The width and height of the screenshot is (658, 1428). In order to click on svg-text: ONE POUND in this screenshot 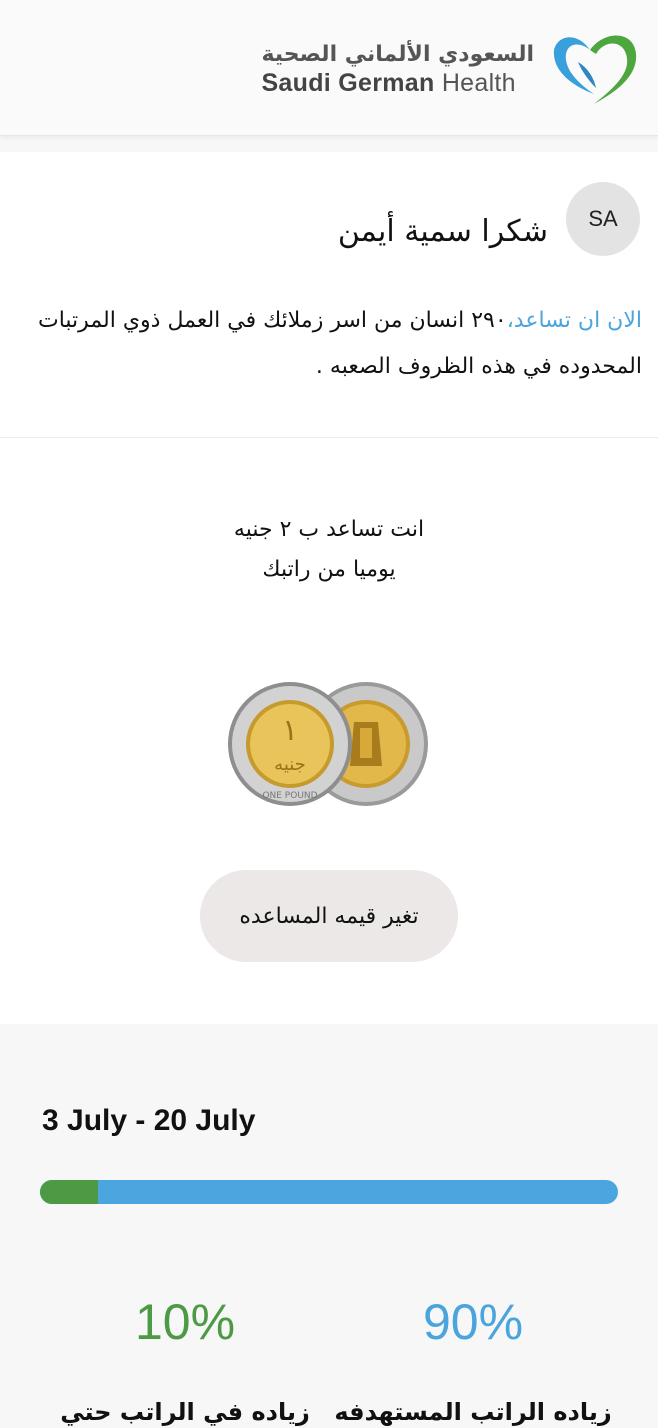, I will do `click(289, 796)`.